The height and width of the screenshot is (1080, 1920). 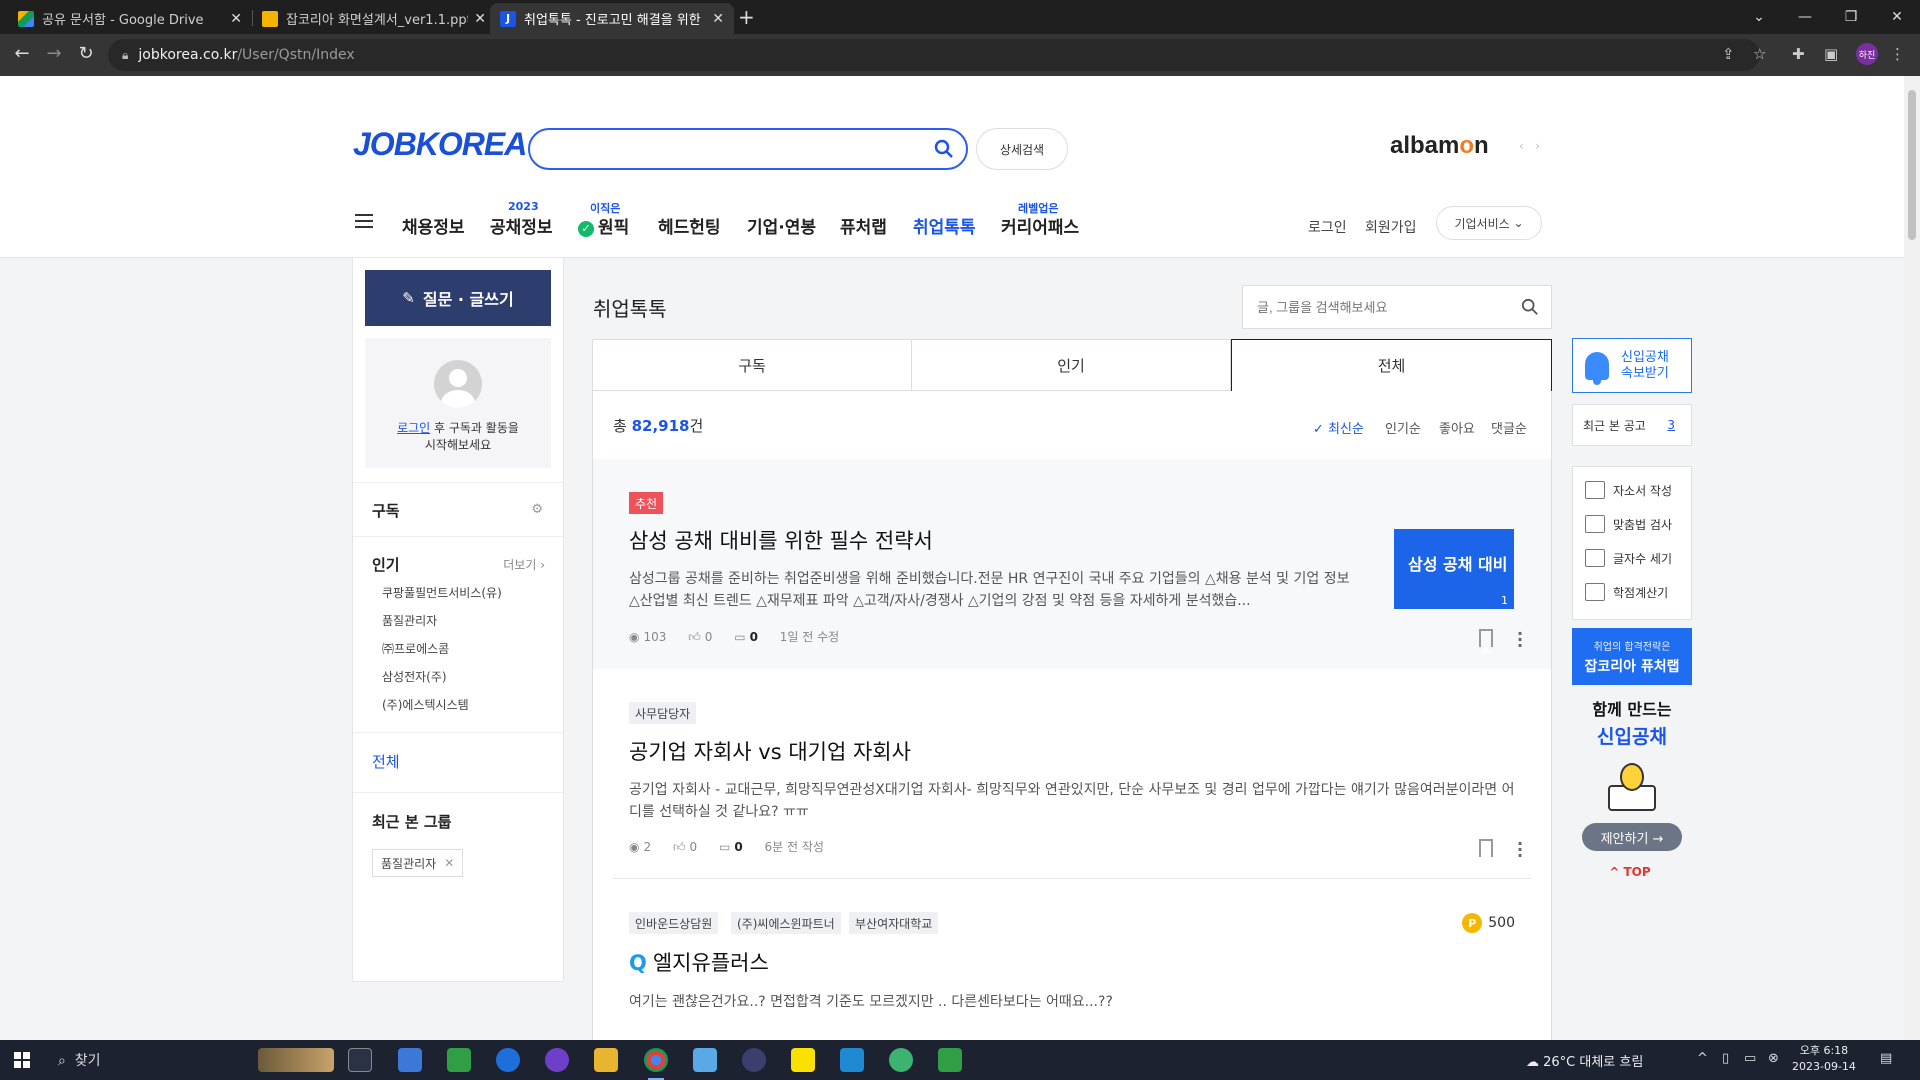 What do you see at coordinates (852, 1060) in the screenshot?
I see `vscode-app-icon` at bounding box center [852, 1060].